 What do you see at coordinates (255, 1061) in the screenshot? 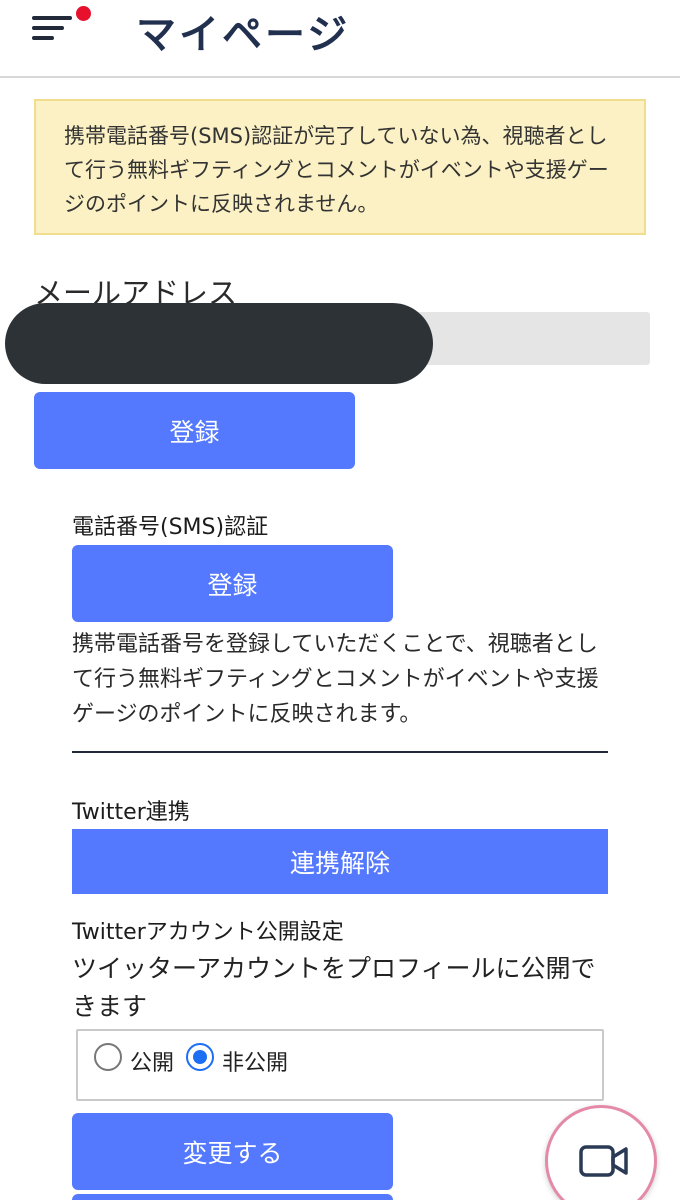
I see `radio-private-label: 非公開` at bounding box center [255, 1061].